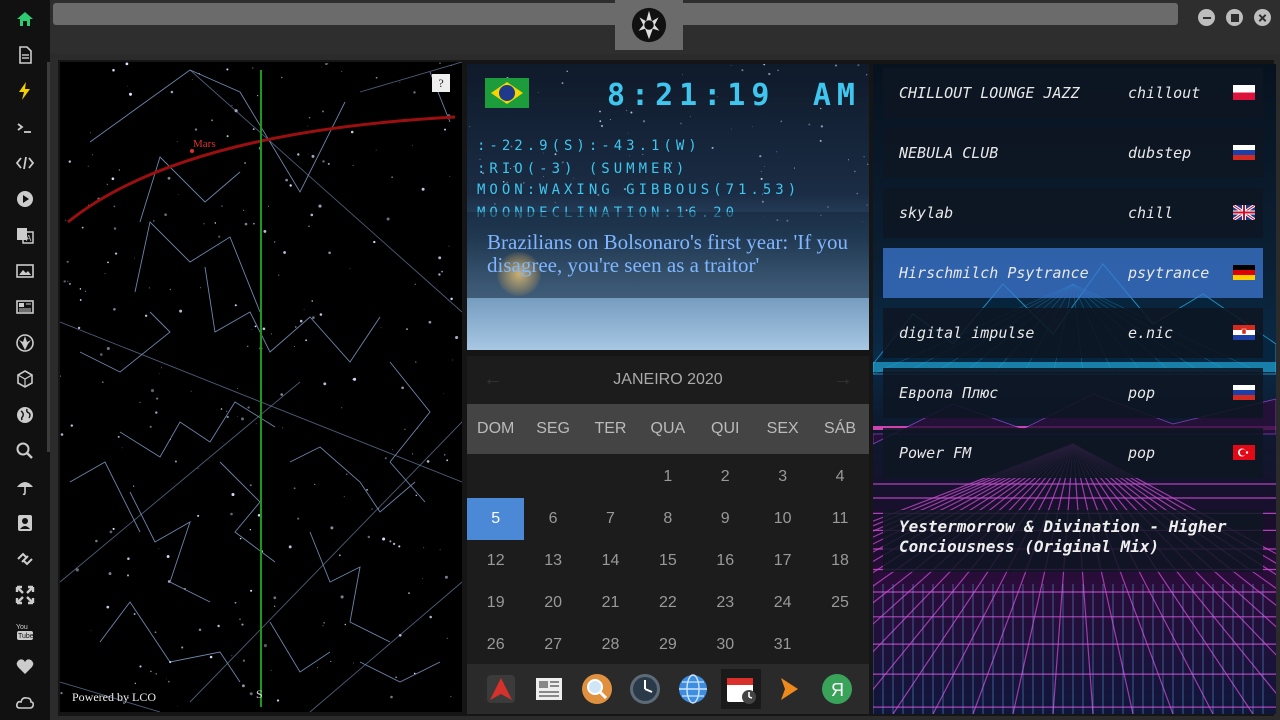 The width and height of the screenshot is (1280, 720). Describe the element at coordinates (1073, 213) in the screenshot. I see `radio-station-item: skylab chill` at that location.